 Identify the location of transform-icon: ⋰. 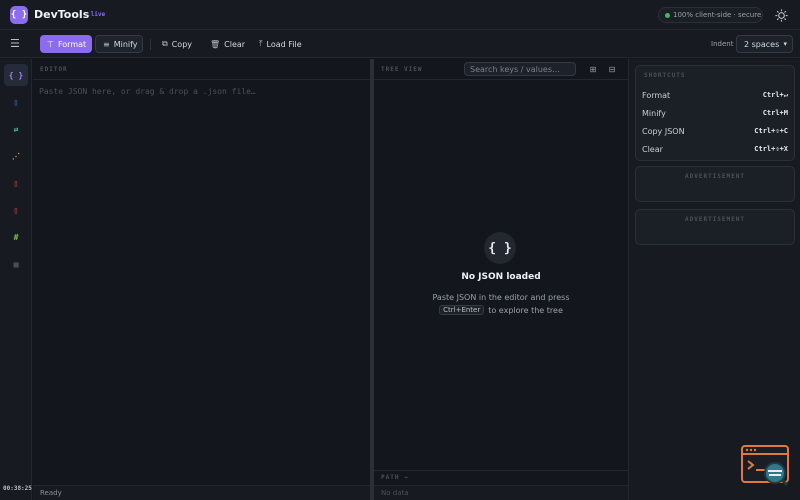
(16, 156).